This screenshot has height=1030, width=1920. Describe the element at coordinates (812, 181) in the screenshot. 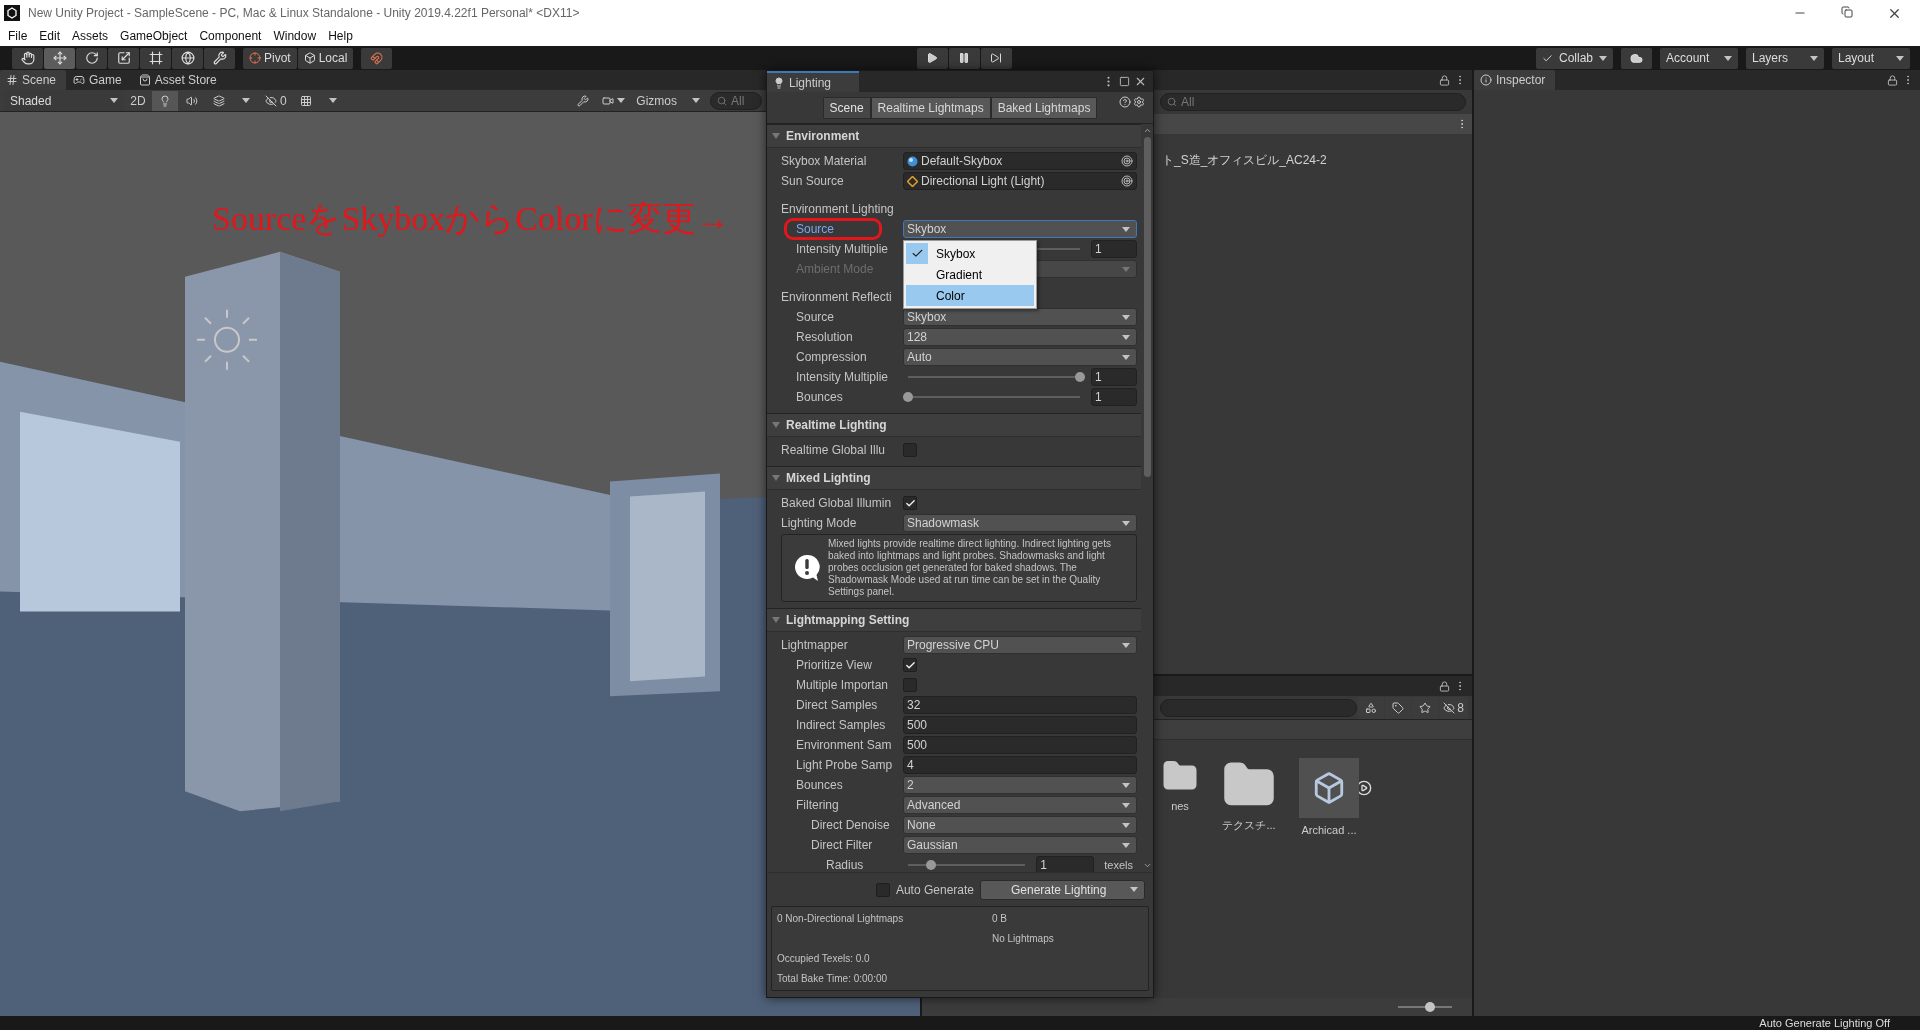

I see `field-label: Sun Source` at that location.